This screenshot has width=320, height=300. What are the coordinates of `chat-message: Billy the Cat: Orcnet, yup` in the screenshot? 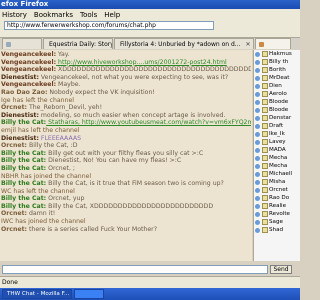 It's located at (126, 199).